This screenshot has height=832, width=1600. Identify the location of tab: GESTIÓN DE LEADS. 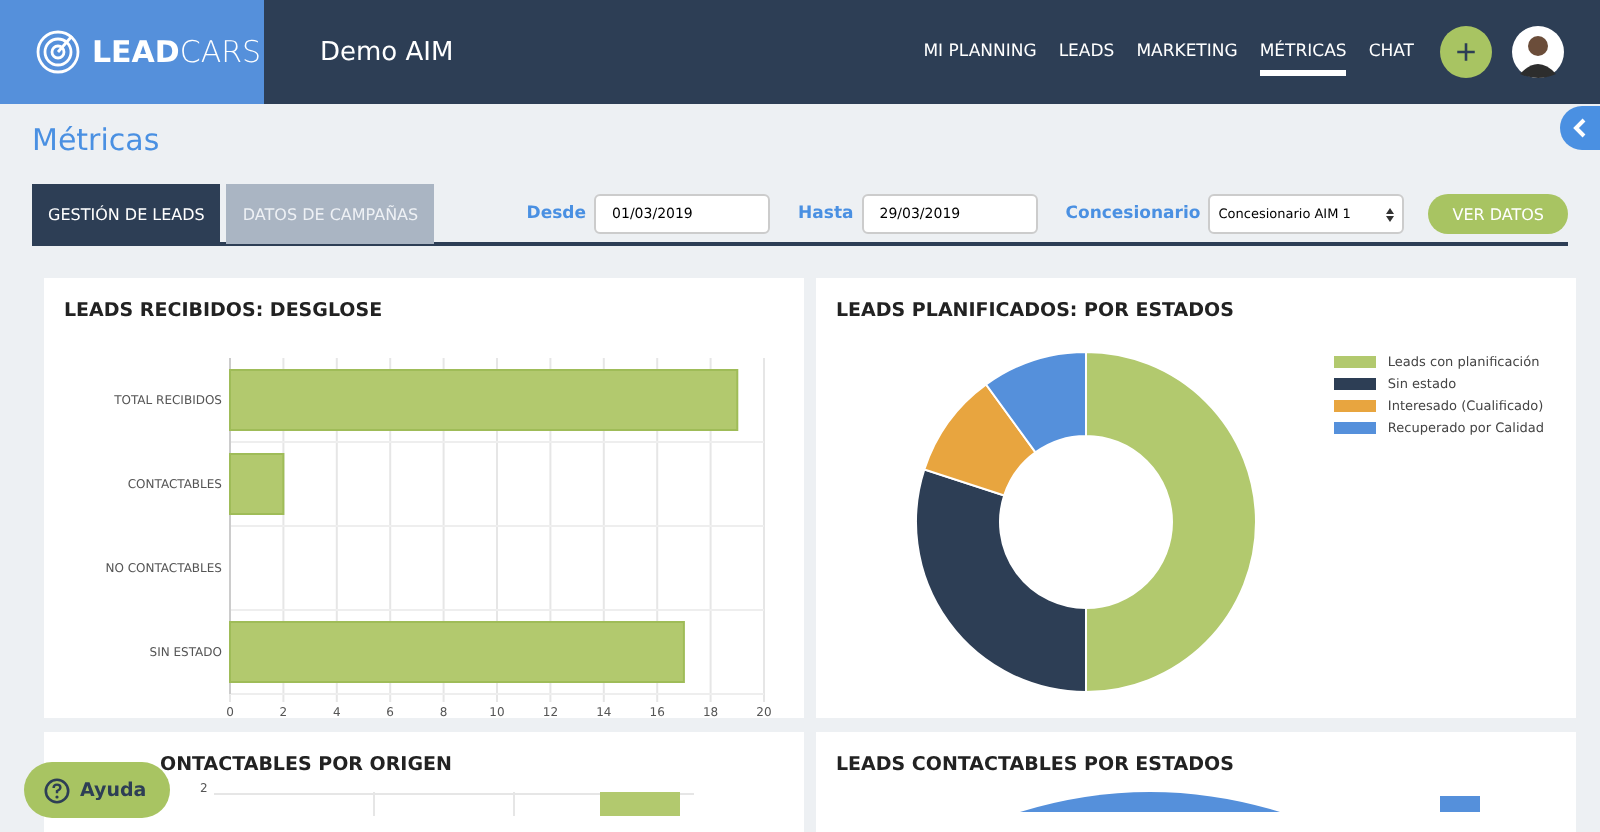
(126, 214).